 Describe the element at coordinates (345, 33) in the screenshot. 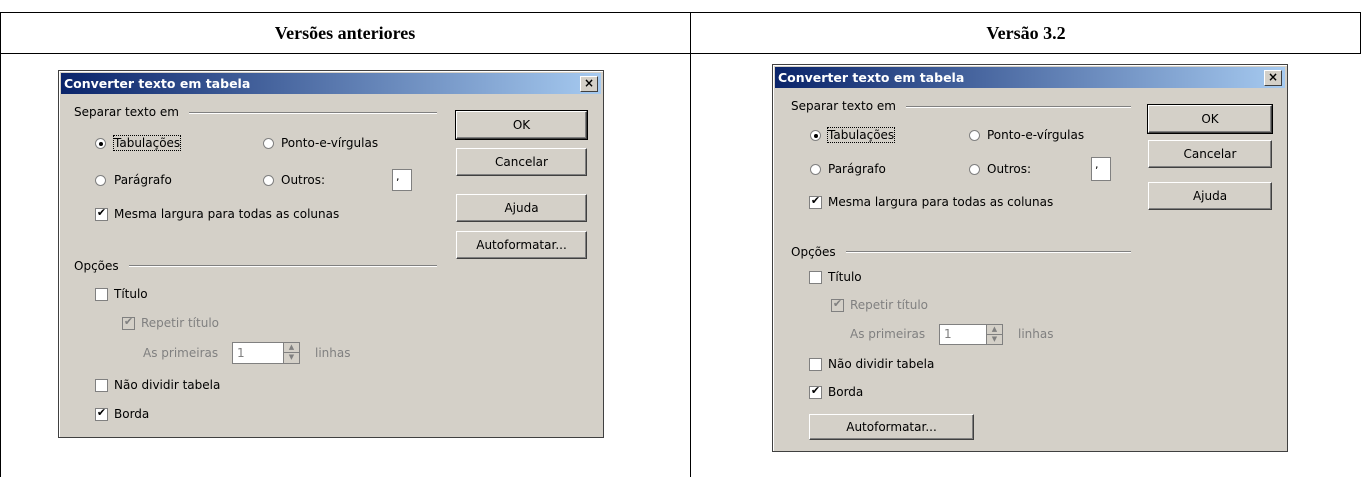

I see `column-heading-left: Versões anteriores` at that location.